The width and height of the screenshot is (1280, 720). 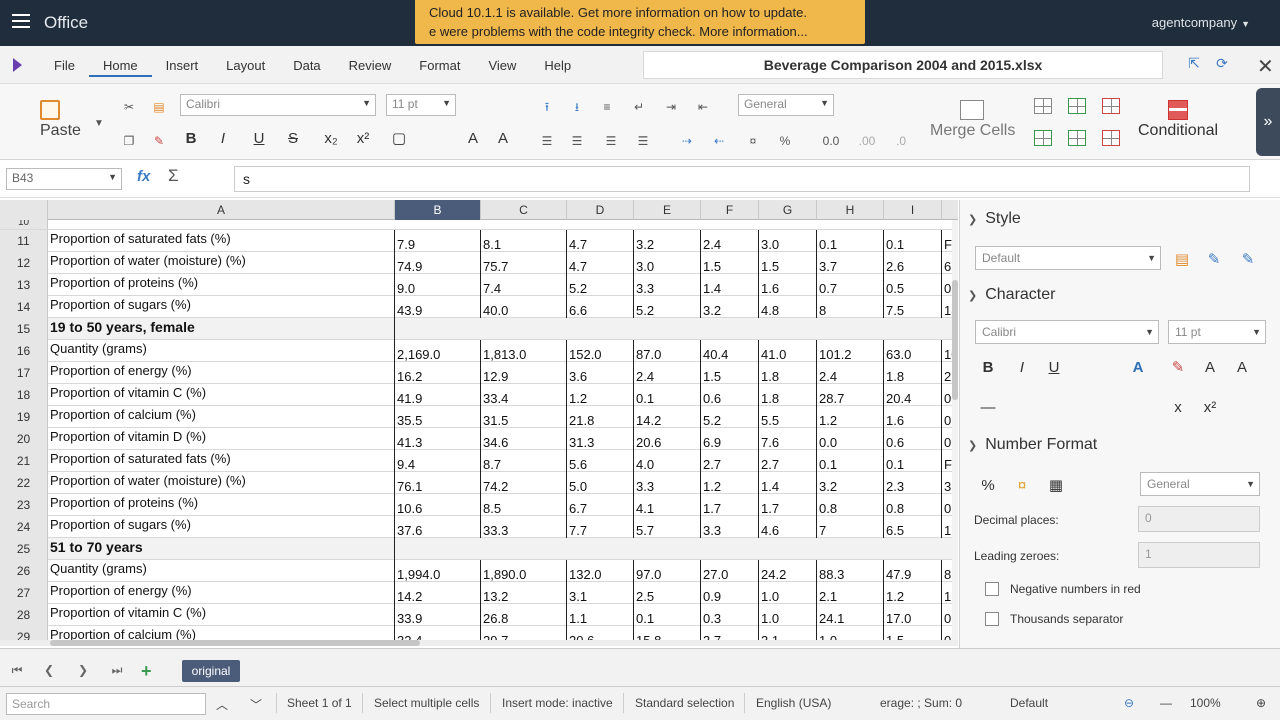 What do you see at coordinates (524, 417) in the screenshot?
I see `cell-value: 31.5` at bounding box center [524, 417].